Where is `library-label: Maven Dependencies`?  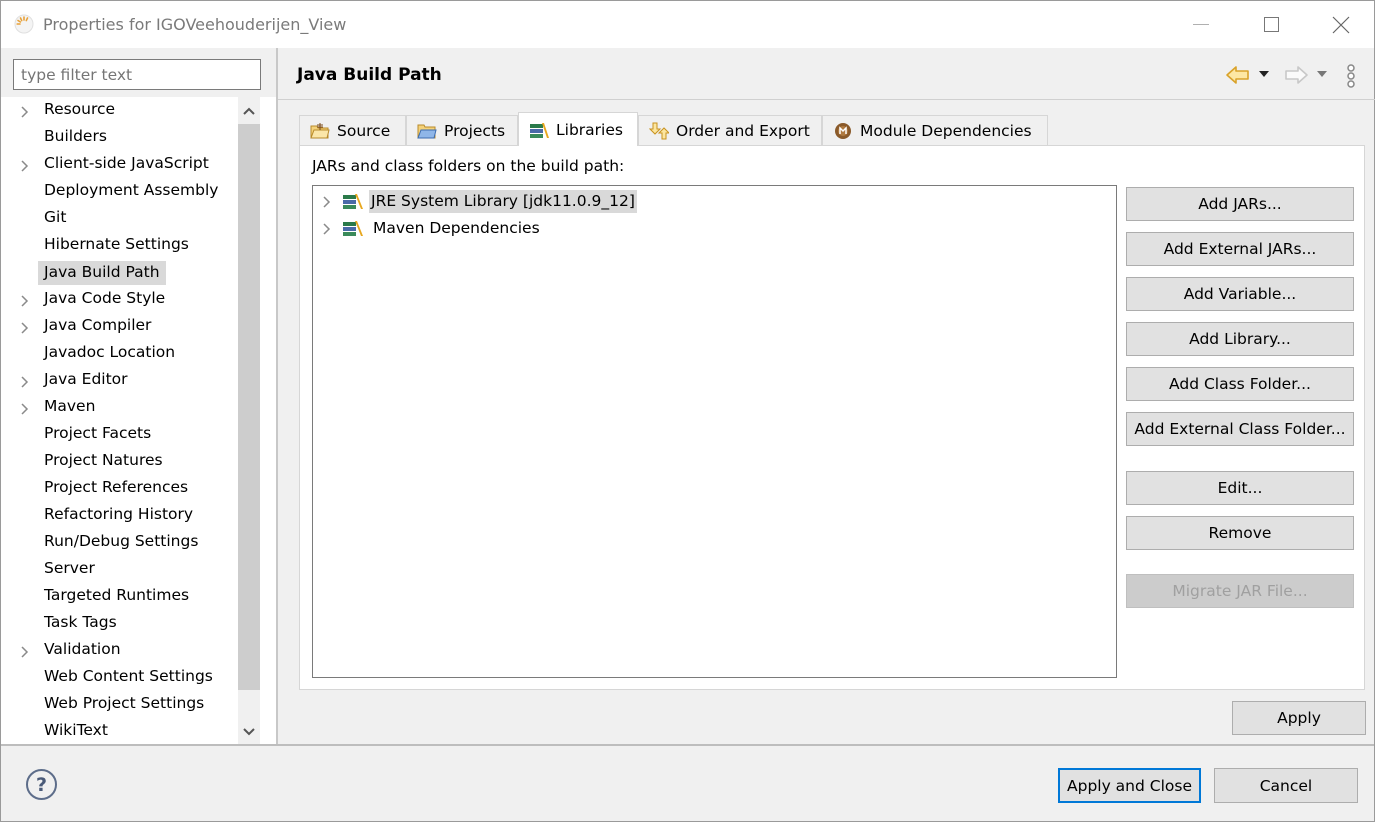
library-label: Maven Dependencies is located at coordinates (456, 228).